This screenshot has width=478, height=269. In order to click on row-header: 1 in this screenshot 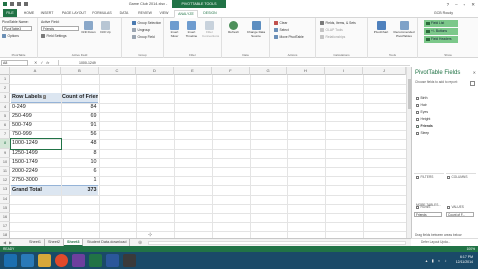, I will do `click(5, 80)`.